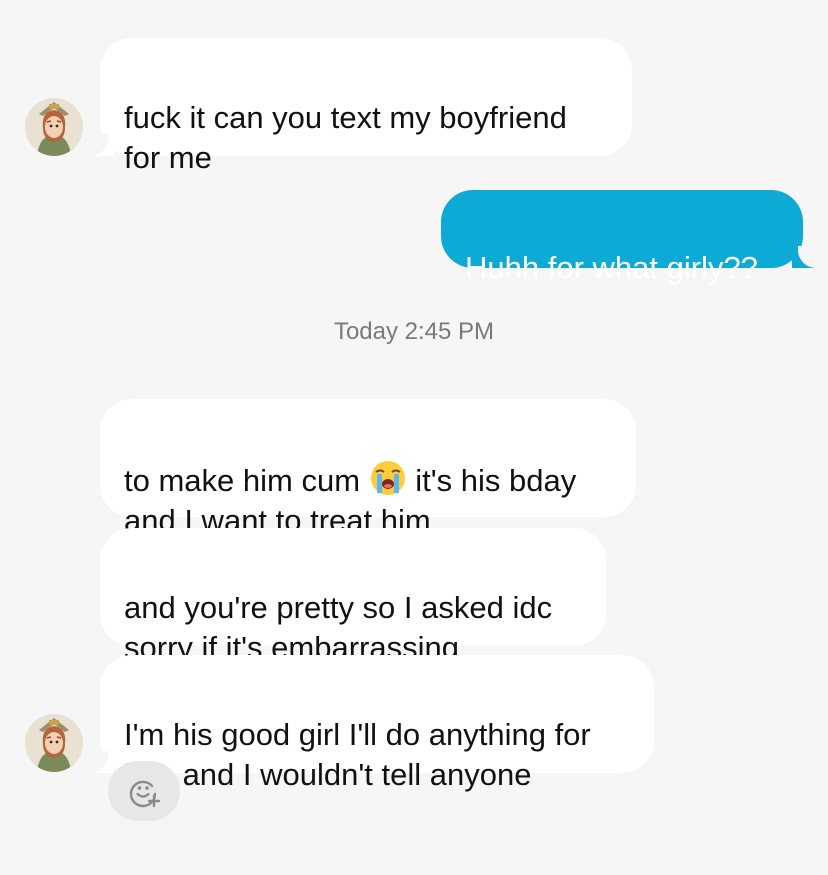 This screenshot has height=875, width=828. I want to click on loudly-crying-face-icon, so click(387, 478).